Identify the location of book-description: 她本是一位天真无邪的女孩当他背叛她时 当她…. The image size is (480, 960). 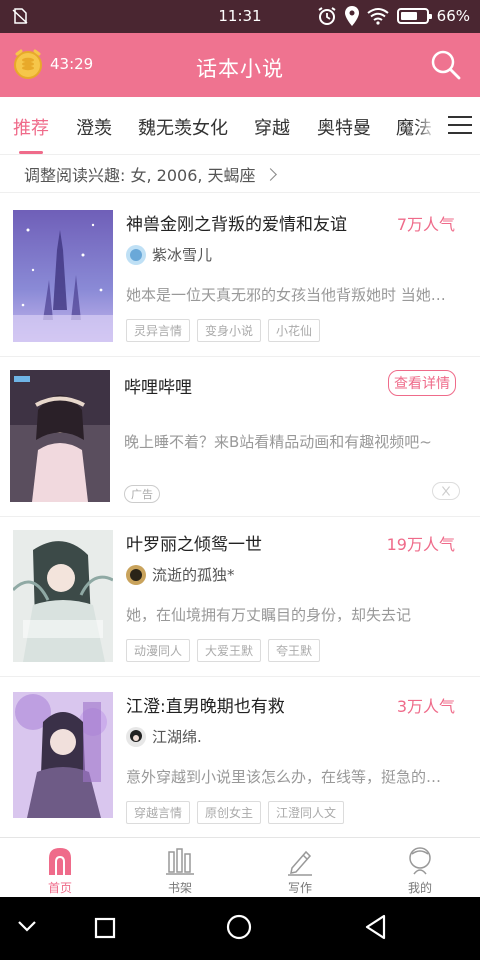
(286, 295).